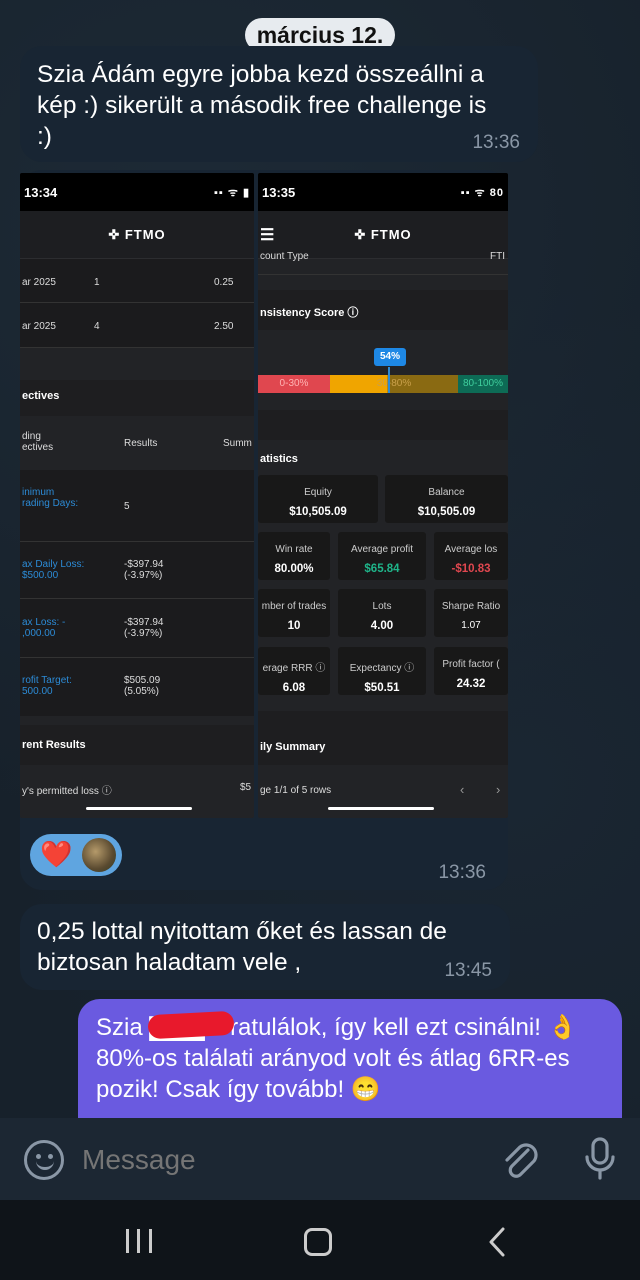 Image resolution: width=640 pixels, height=1280 pixels. Describe the element at coordinates (237, 443) in the screenshot. I see `col-header: Summ` at that location.